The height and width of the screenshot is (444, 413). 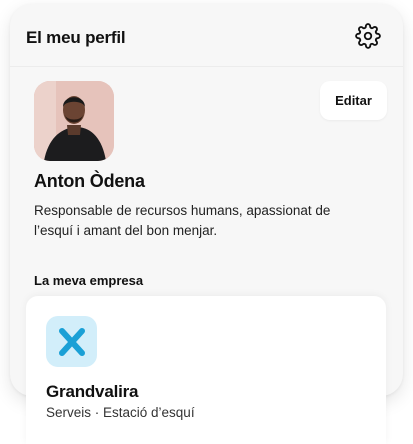 I want to click on profile-name: Anton Òdena, so click(x=89, y=181).